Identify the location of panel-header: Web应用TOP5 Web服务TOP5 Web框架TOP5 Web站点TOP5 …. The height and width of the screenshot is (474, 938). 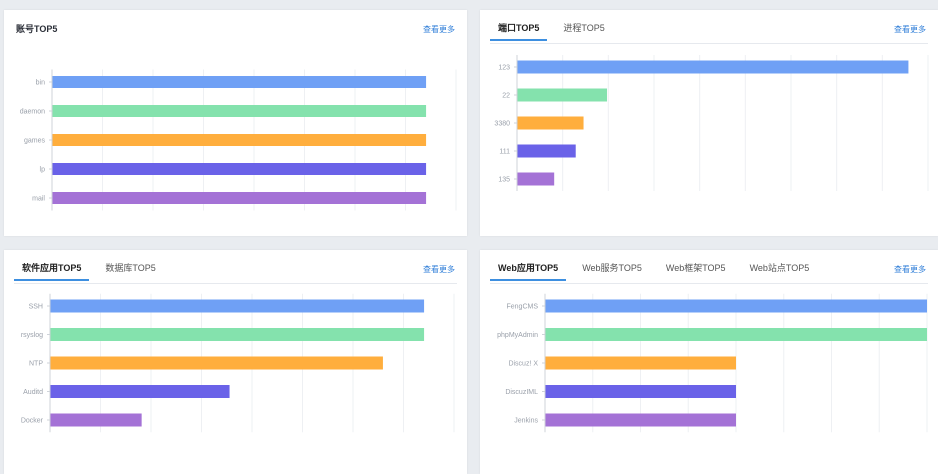
(709, 267).